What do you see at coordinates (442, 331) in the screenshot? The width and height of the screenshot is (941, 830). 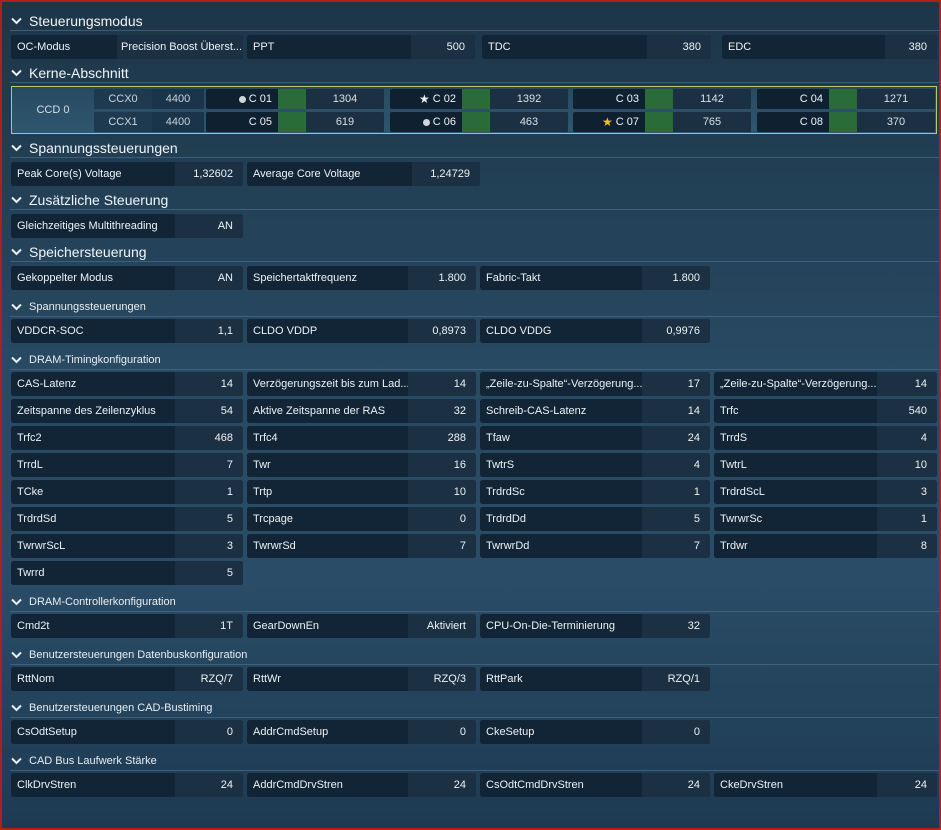 I see `field-value: 0,8973` at bounding box center [442, 331].